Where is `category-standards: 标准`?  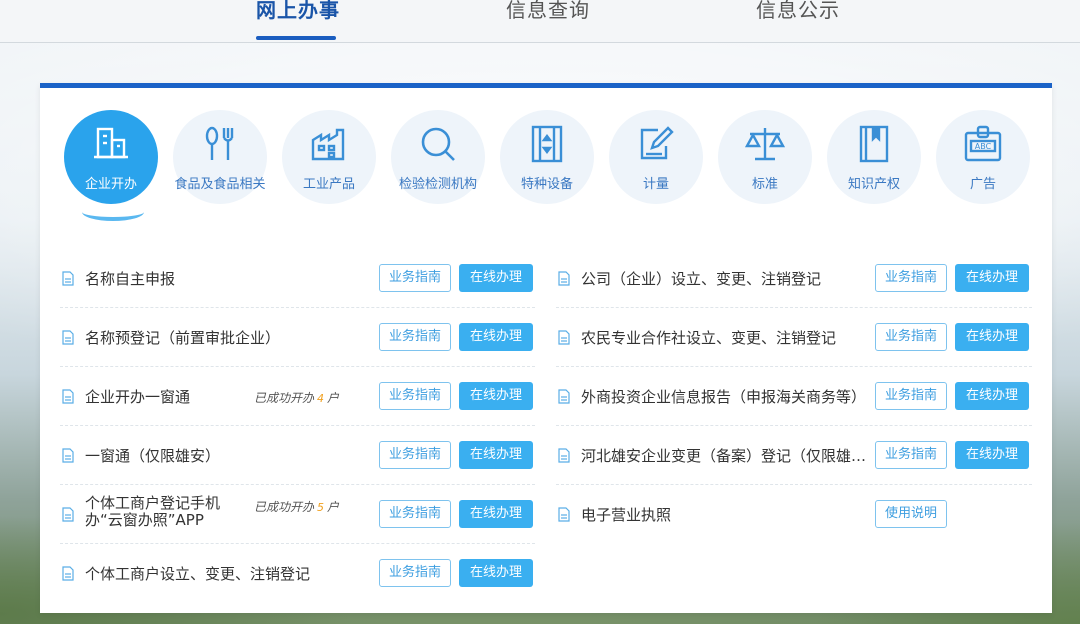
category-standards: 标准 is located at coordinates (765, 157).